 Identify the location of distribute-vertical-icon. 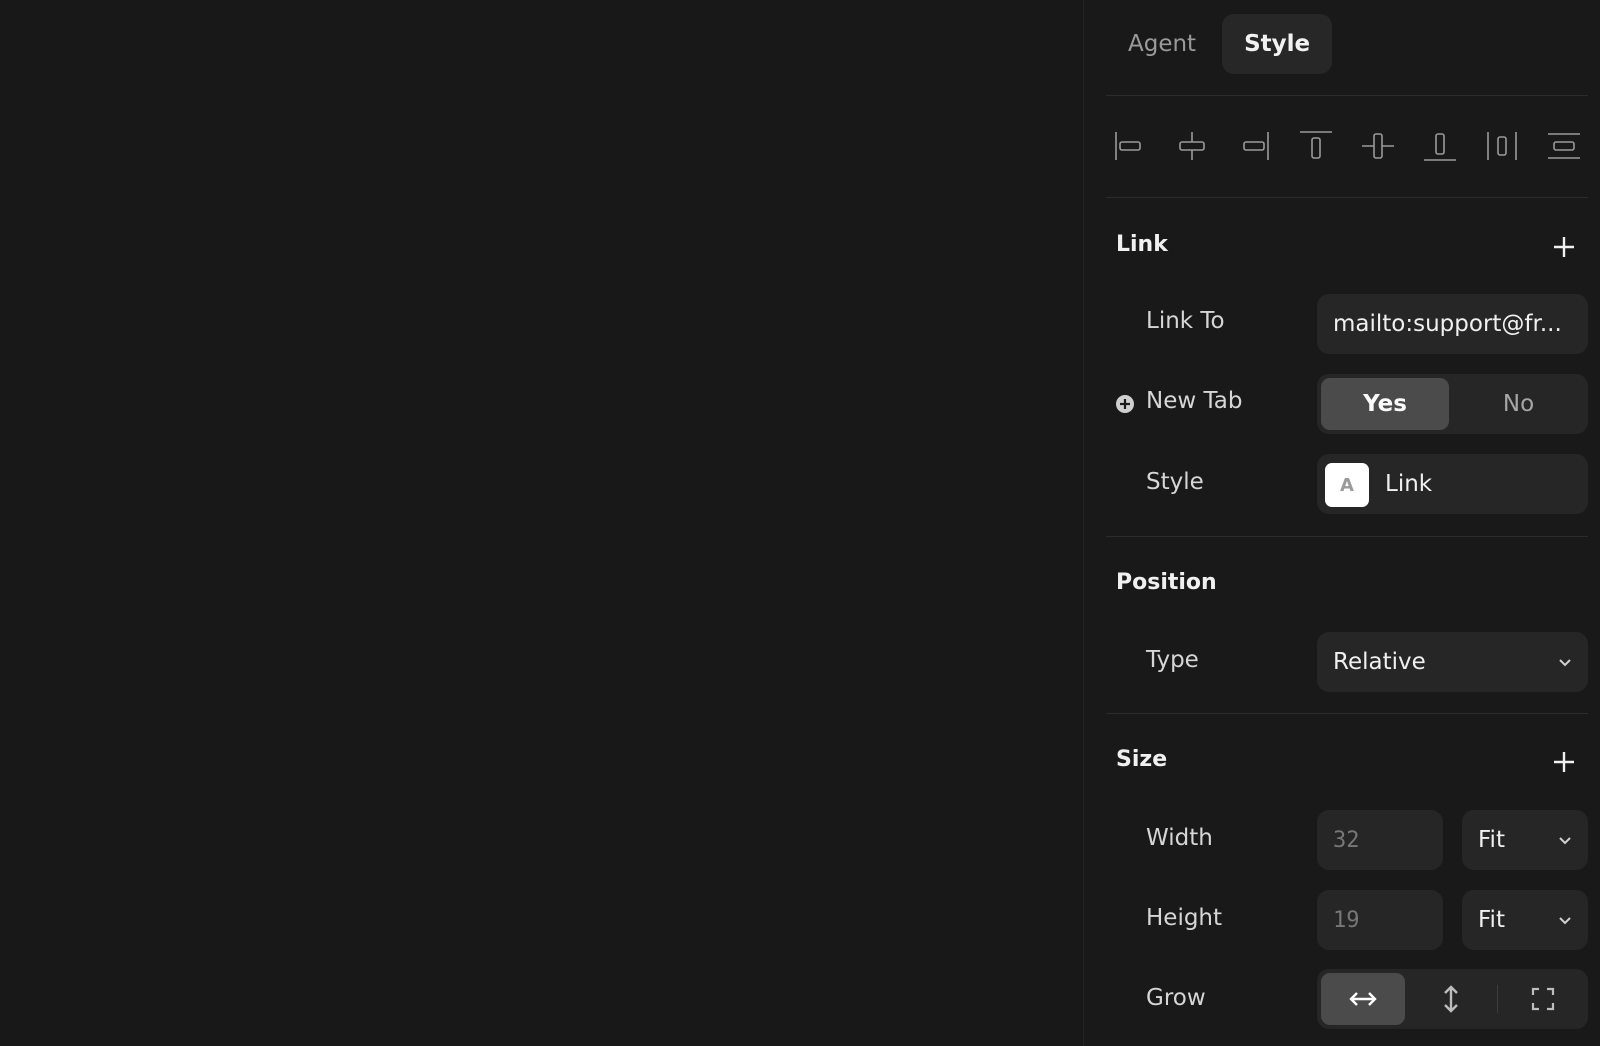
(1564, 146).